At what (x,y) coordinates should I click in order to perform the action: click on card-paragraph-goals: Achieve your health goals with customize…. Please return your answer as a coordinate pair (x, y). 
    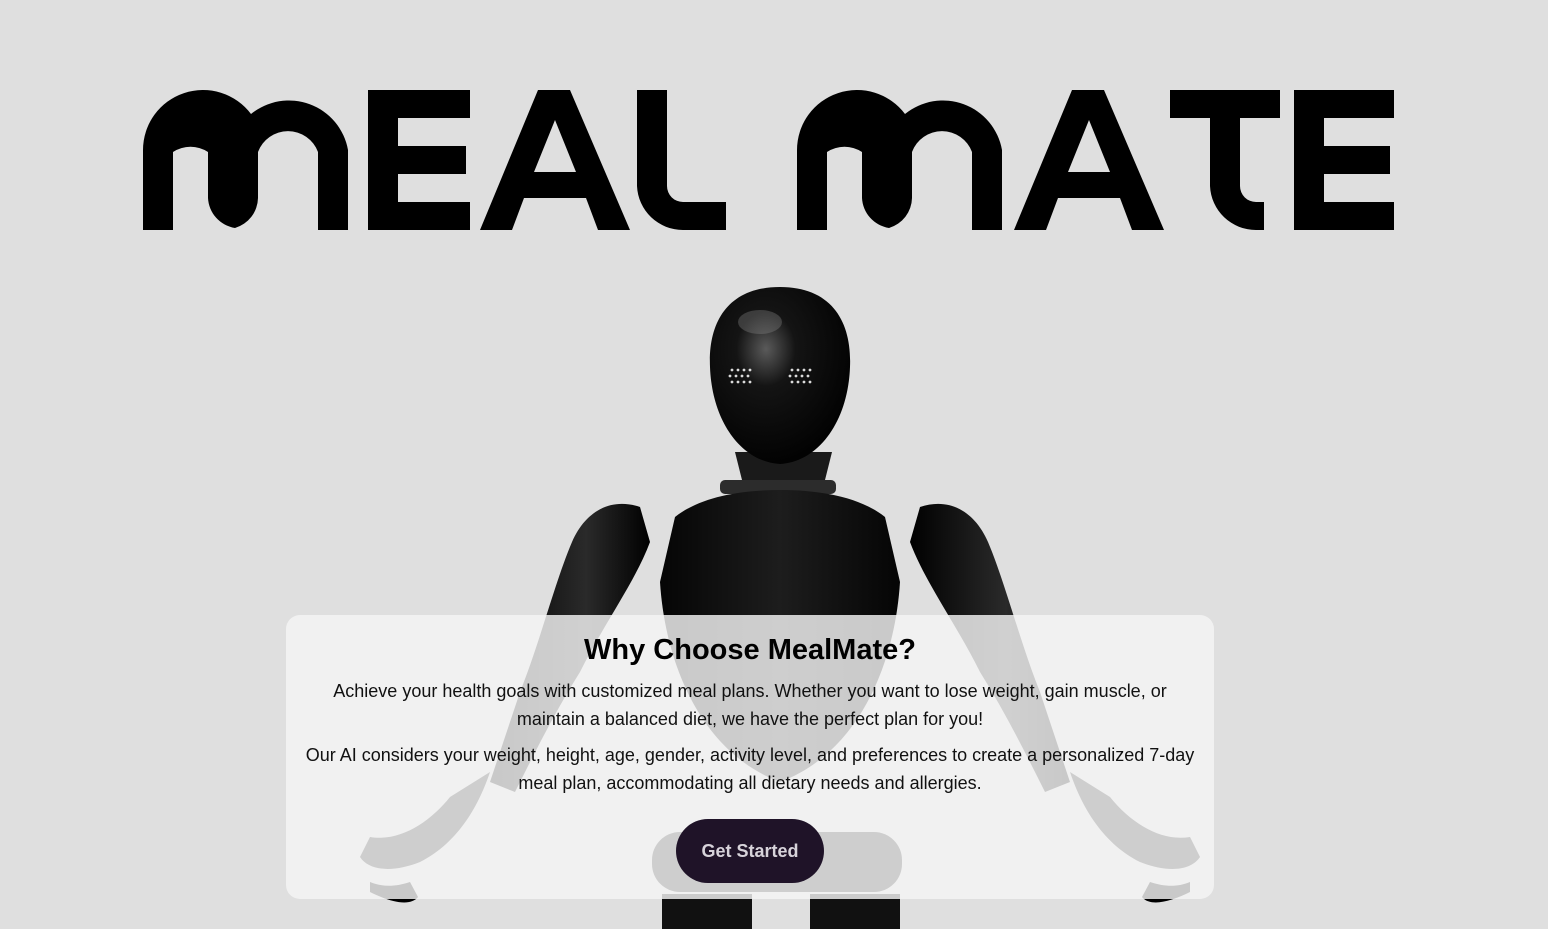
    Looking at the image, I should click on (750, 705).